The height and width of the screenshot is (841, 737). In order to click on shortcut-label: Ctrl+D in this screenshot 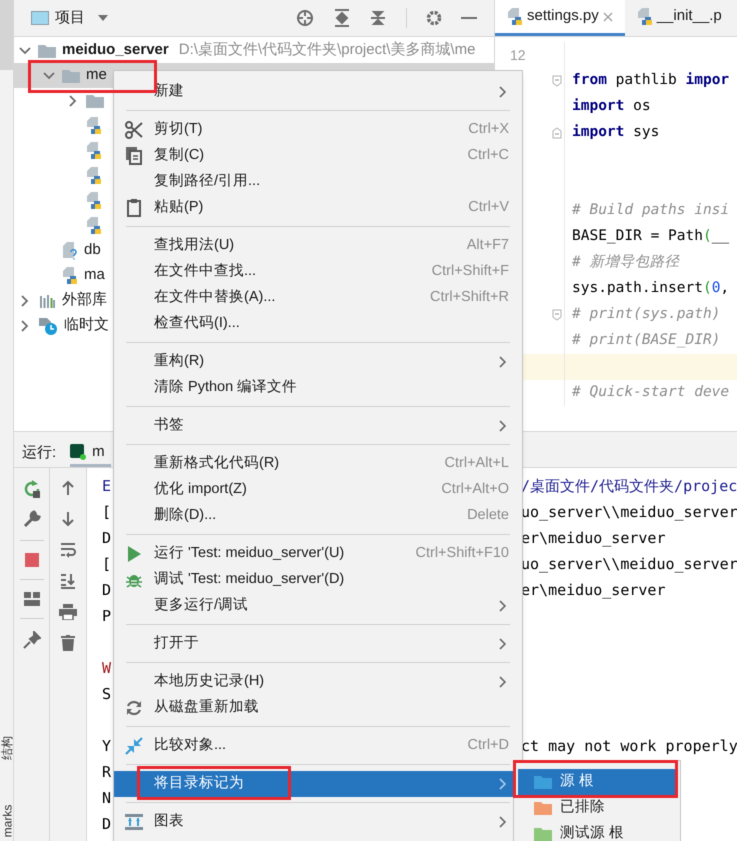, I will do `click(488, 746)`.